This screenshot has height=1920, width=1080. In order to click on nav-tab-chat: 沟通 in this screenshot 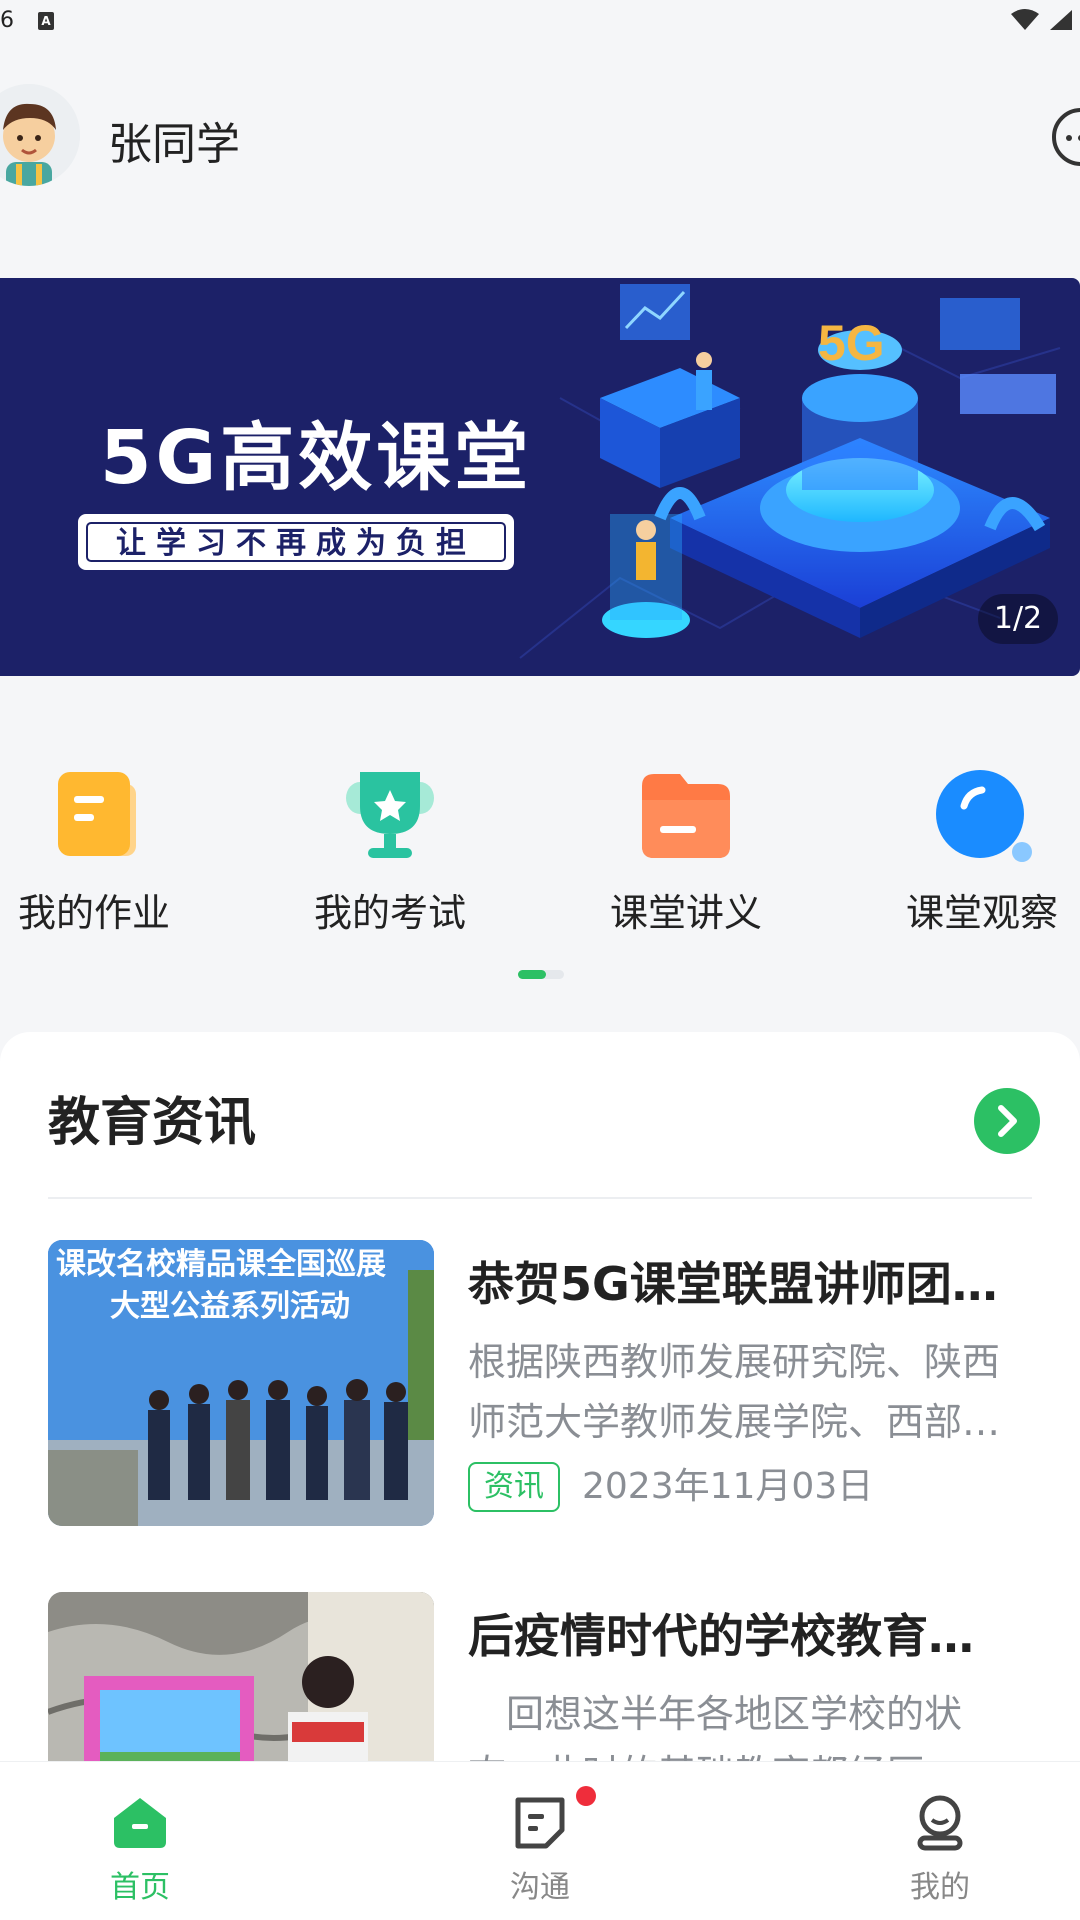, I will do `click(540, 1841)`.